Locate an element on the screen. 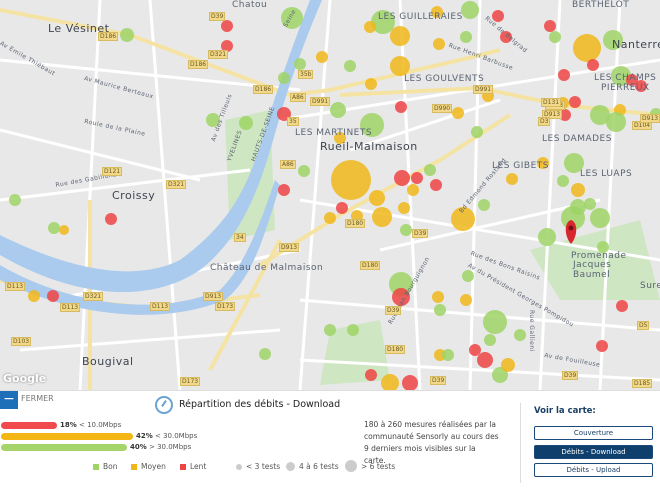 The image size is (660, 490). road-number-label: D173 is located at coordinates (225, 306).